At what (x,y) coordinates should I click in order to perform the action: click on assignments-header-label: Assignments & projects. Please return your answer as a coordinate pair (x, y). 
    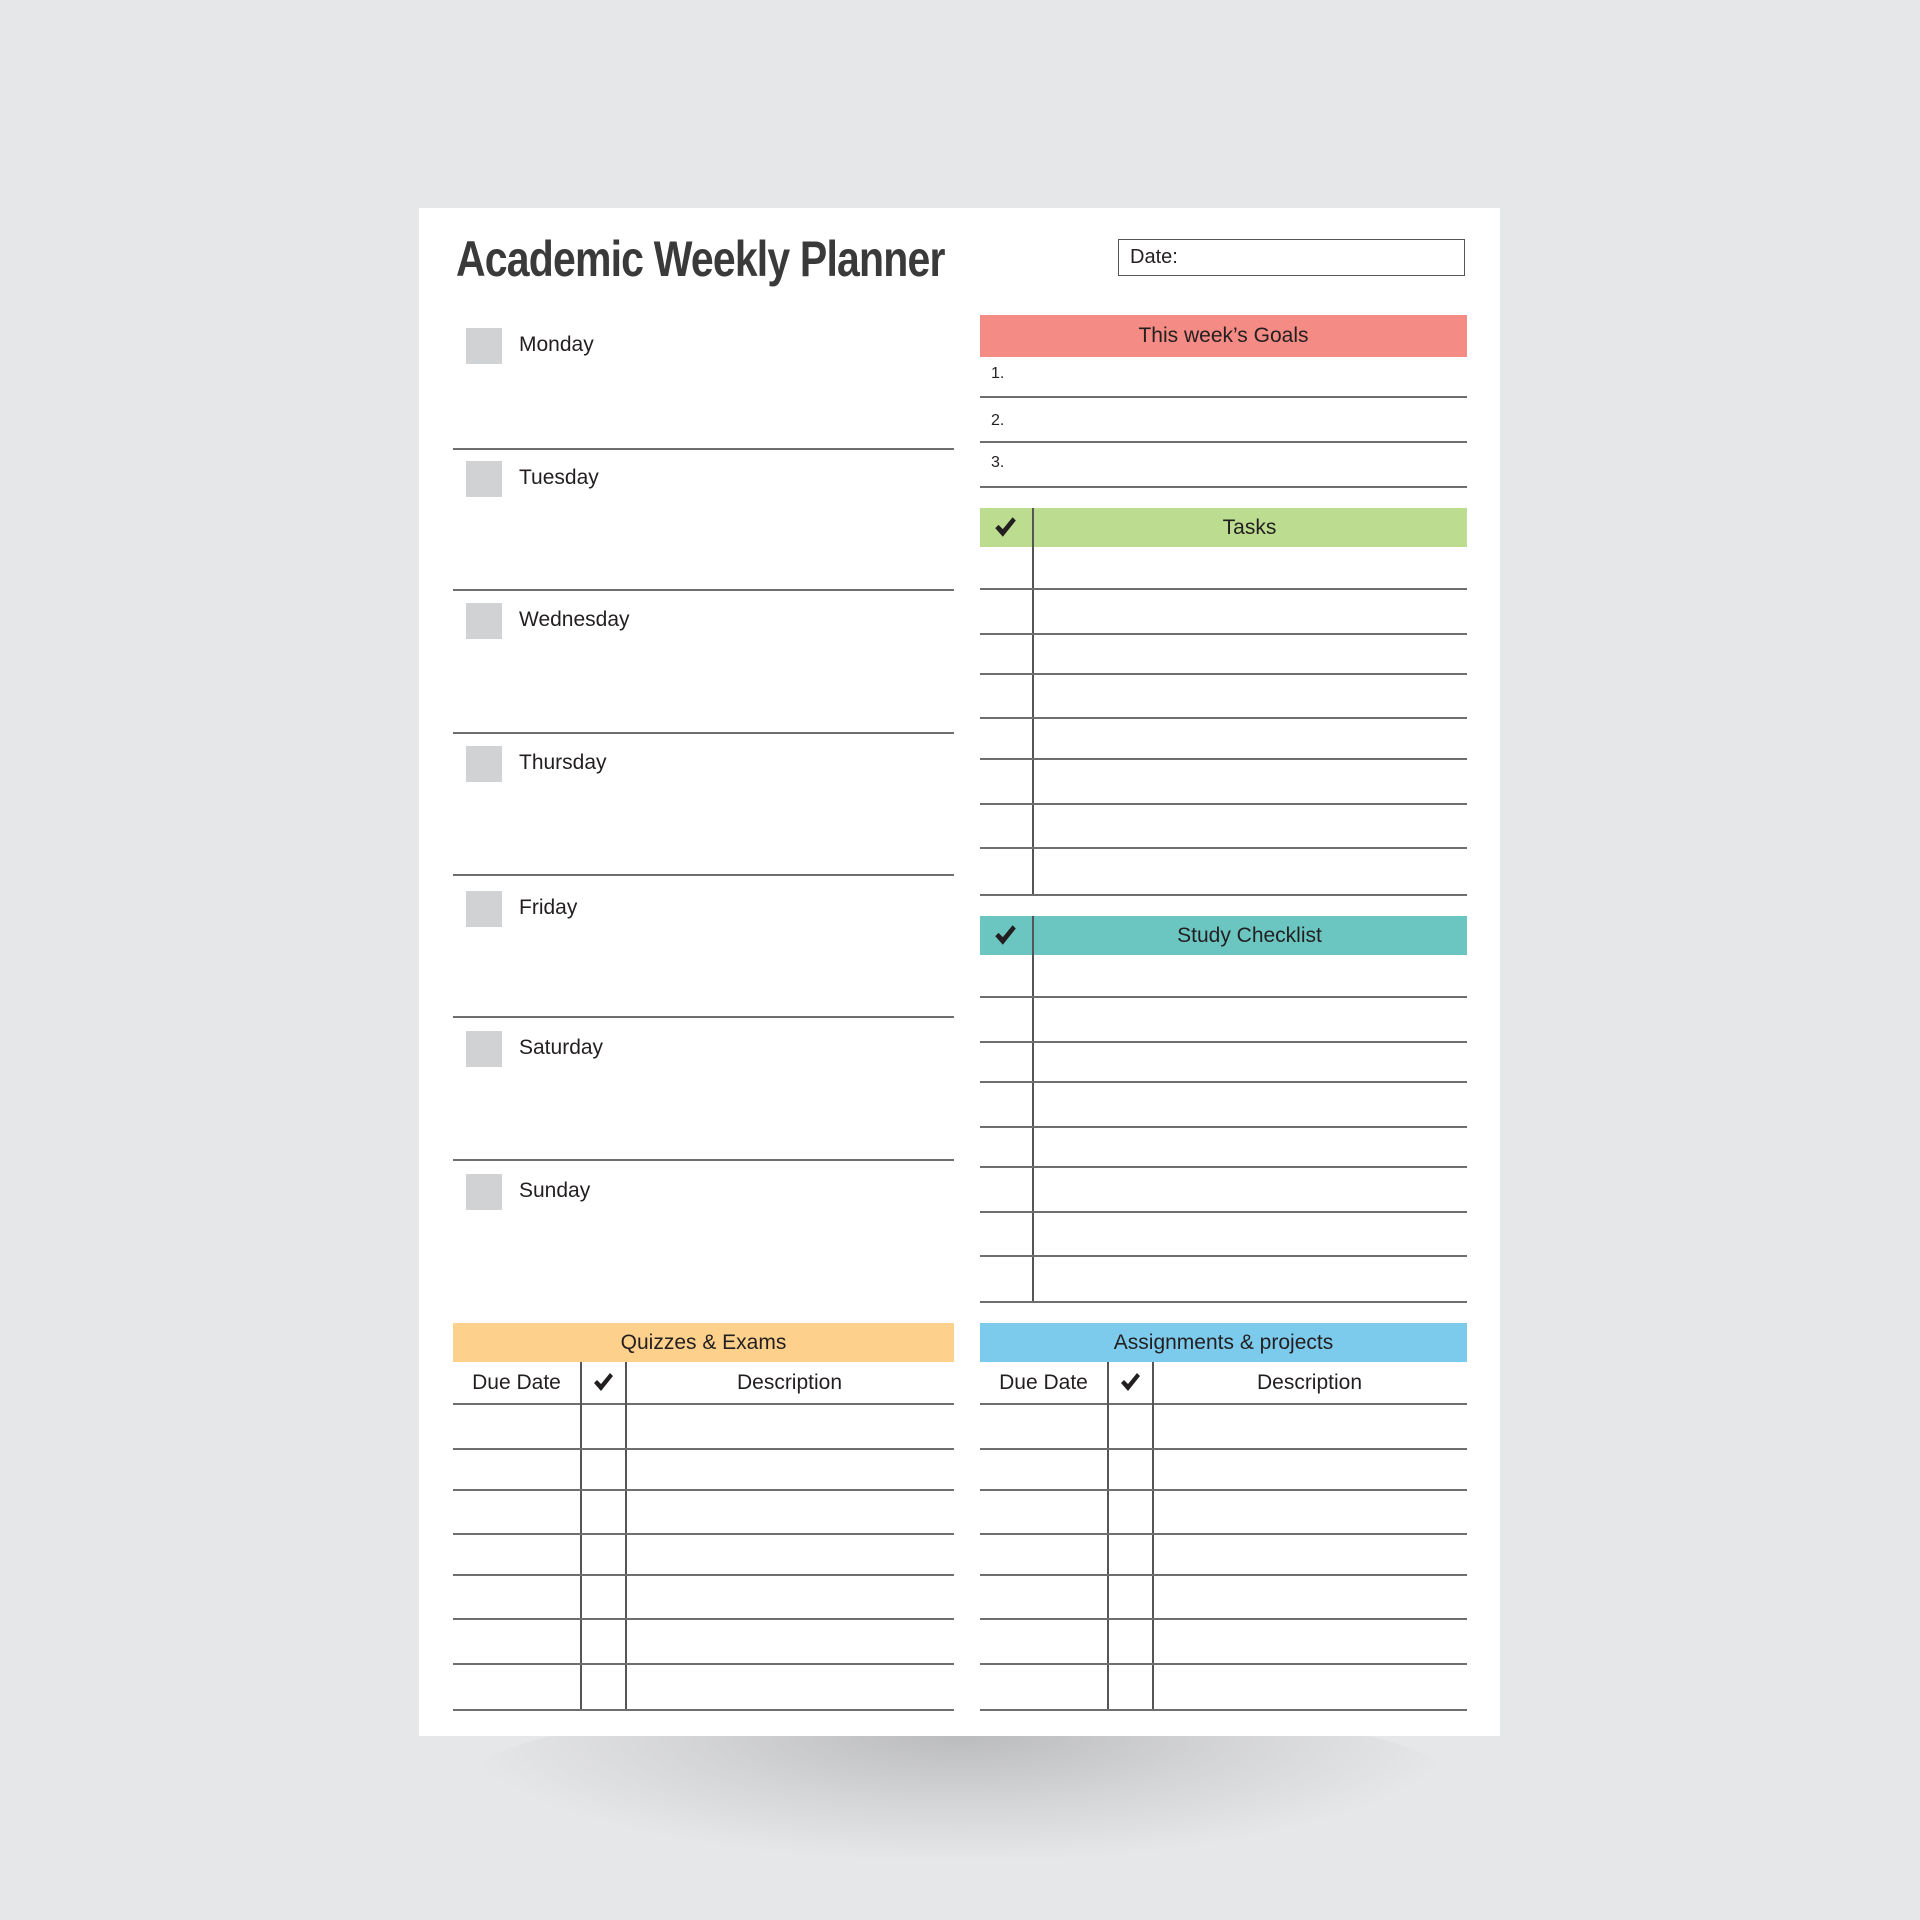
    Looking at the image, I should click on (1223, 1342).